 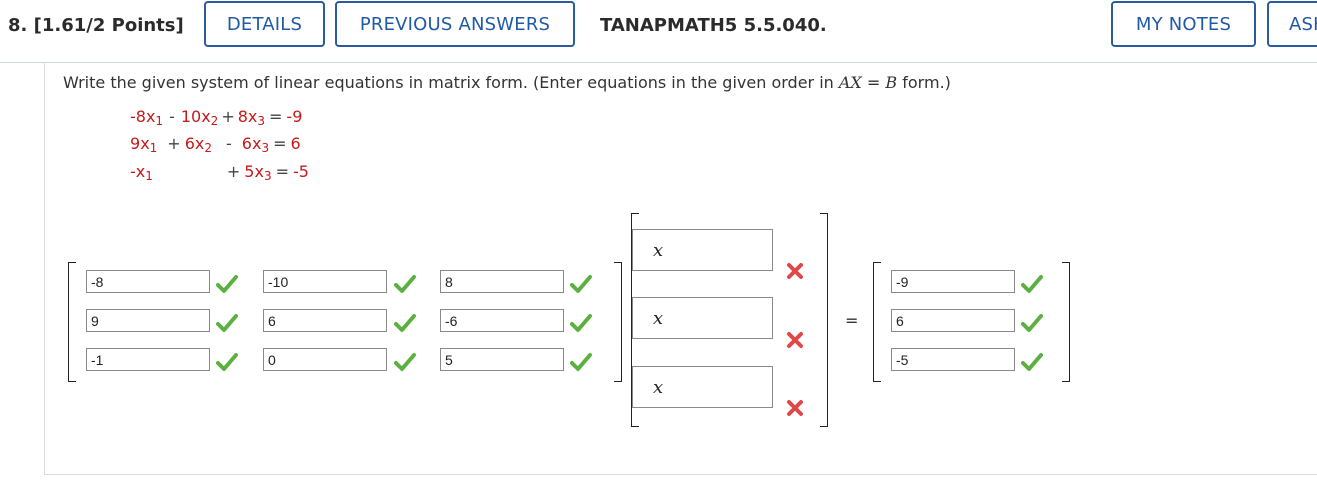 I want to click on matrix-b-right-bracket, so click(x=1066, y=322).